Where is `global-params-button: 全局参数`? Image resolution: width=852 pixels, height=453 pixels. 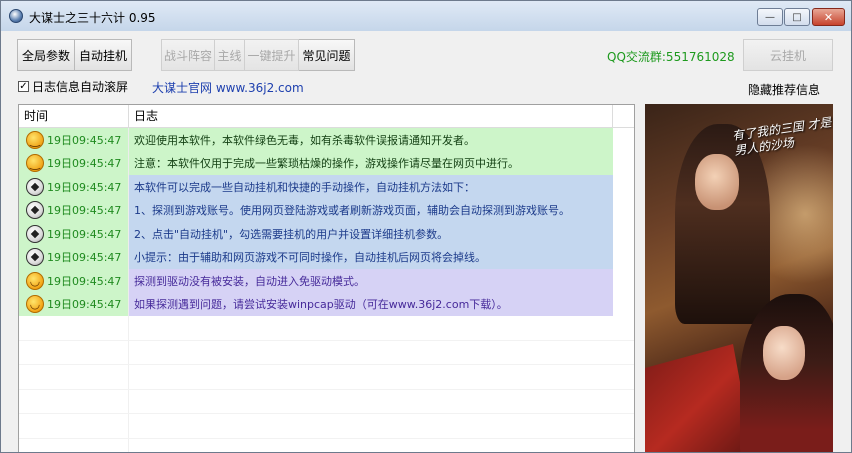
global-params-button: 全局参数 is located at coordinates (46, 55).